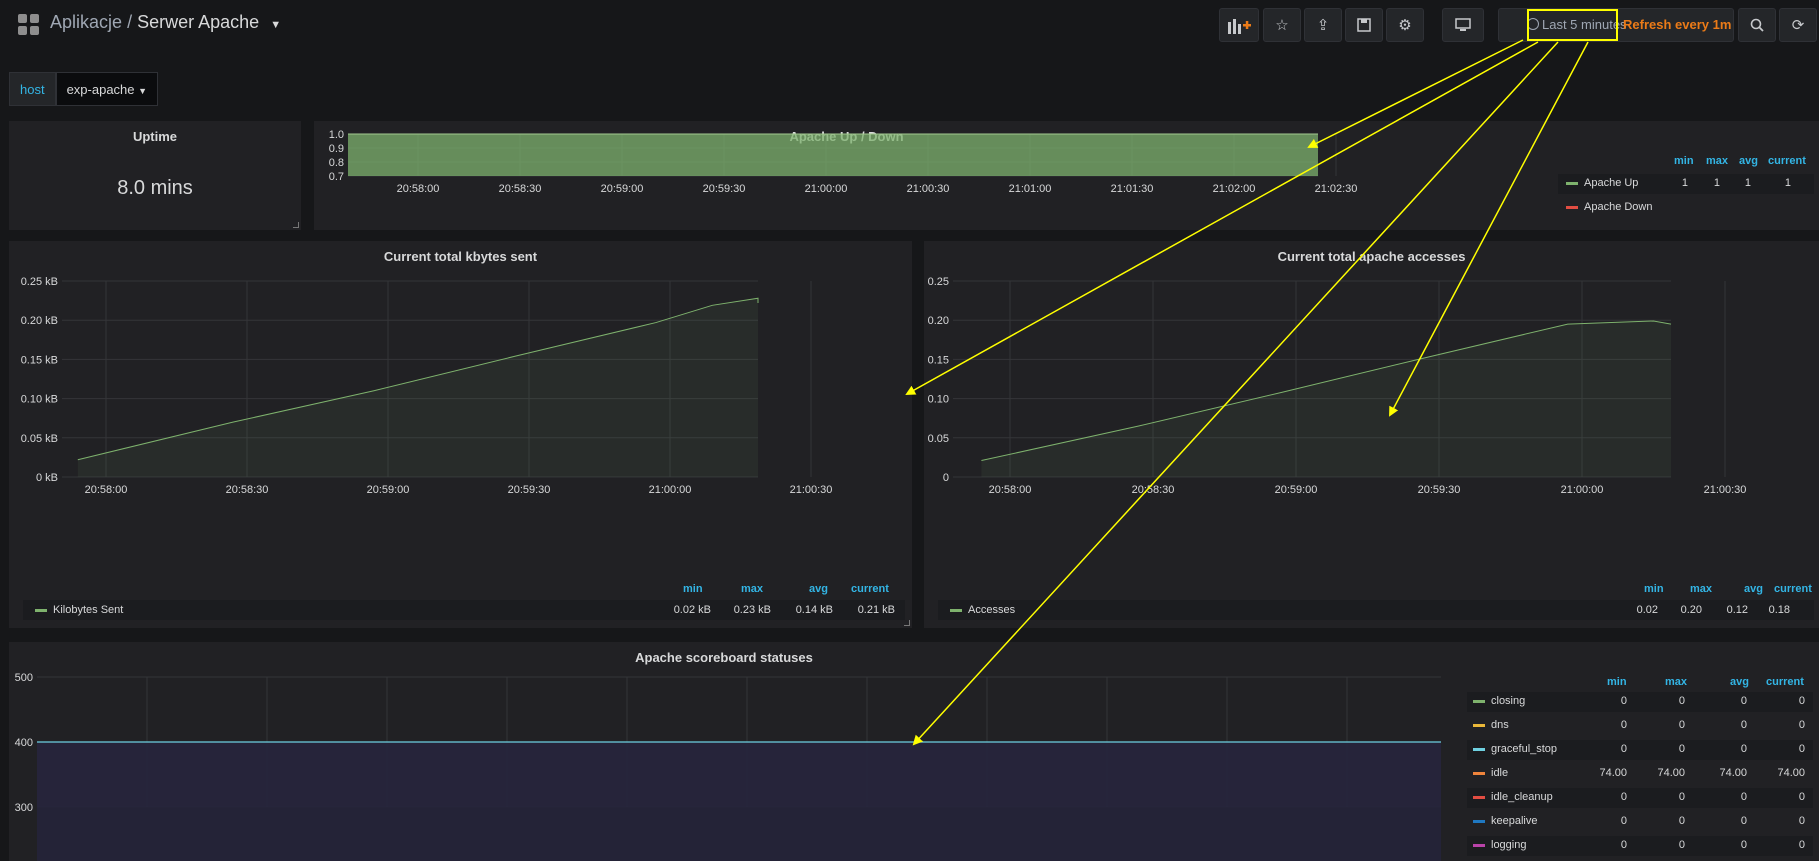 This screenshot has height=861, width=1819. What do you see at coordinates (1513, 797) in the screenshot?
I see `legend-item-idle-cleanup: idle_cleanup` at bounding box center [1513, 797].